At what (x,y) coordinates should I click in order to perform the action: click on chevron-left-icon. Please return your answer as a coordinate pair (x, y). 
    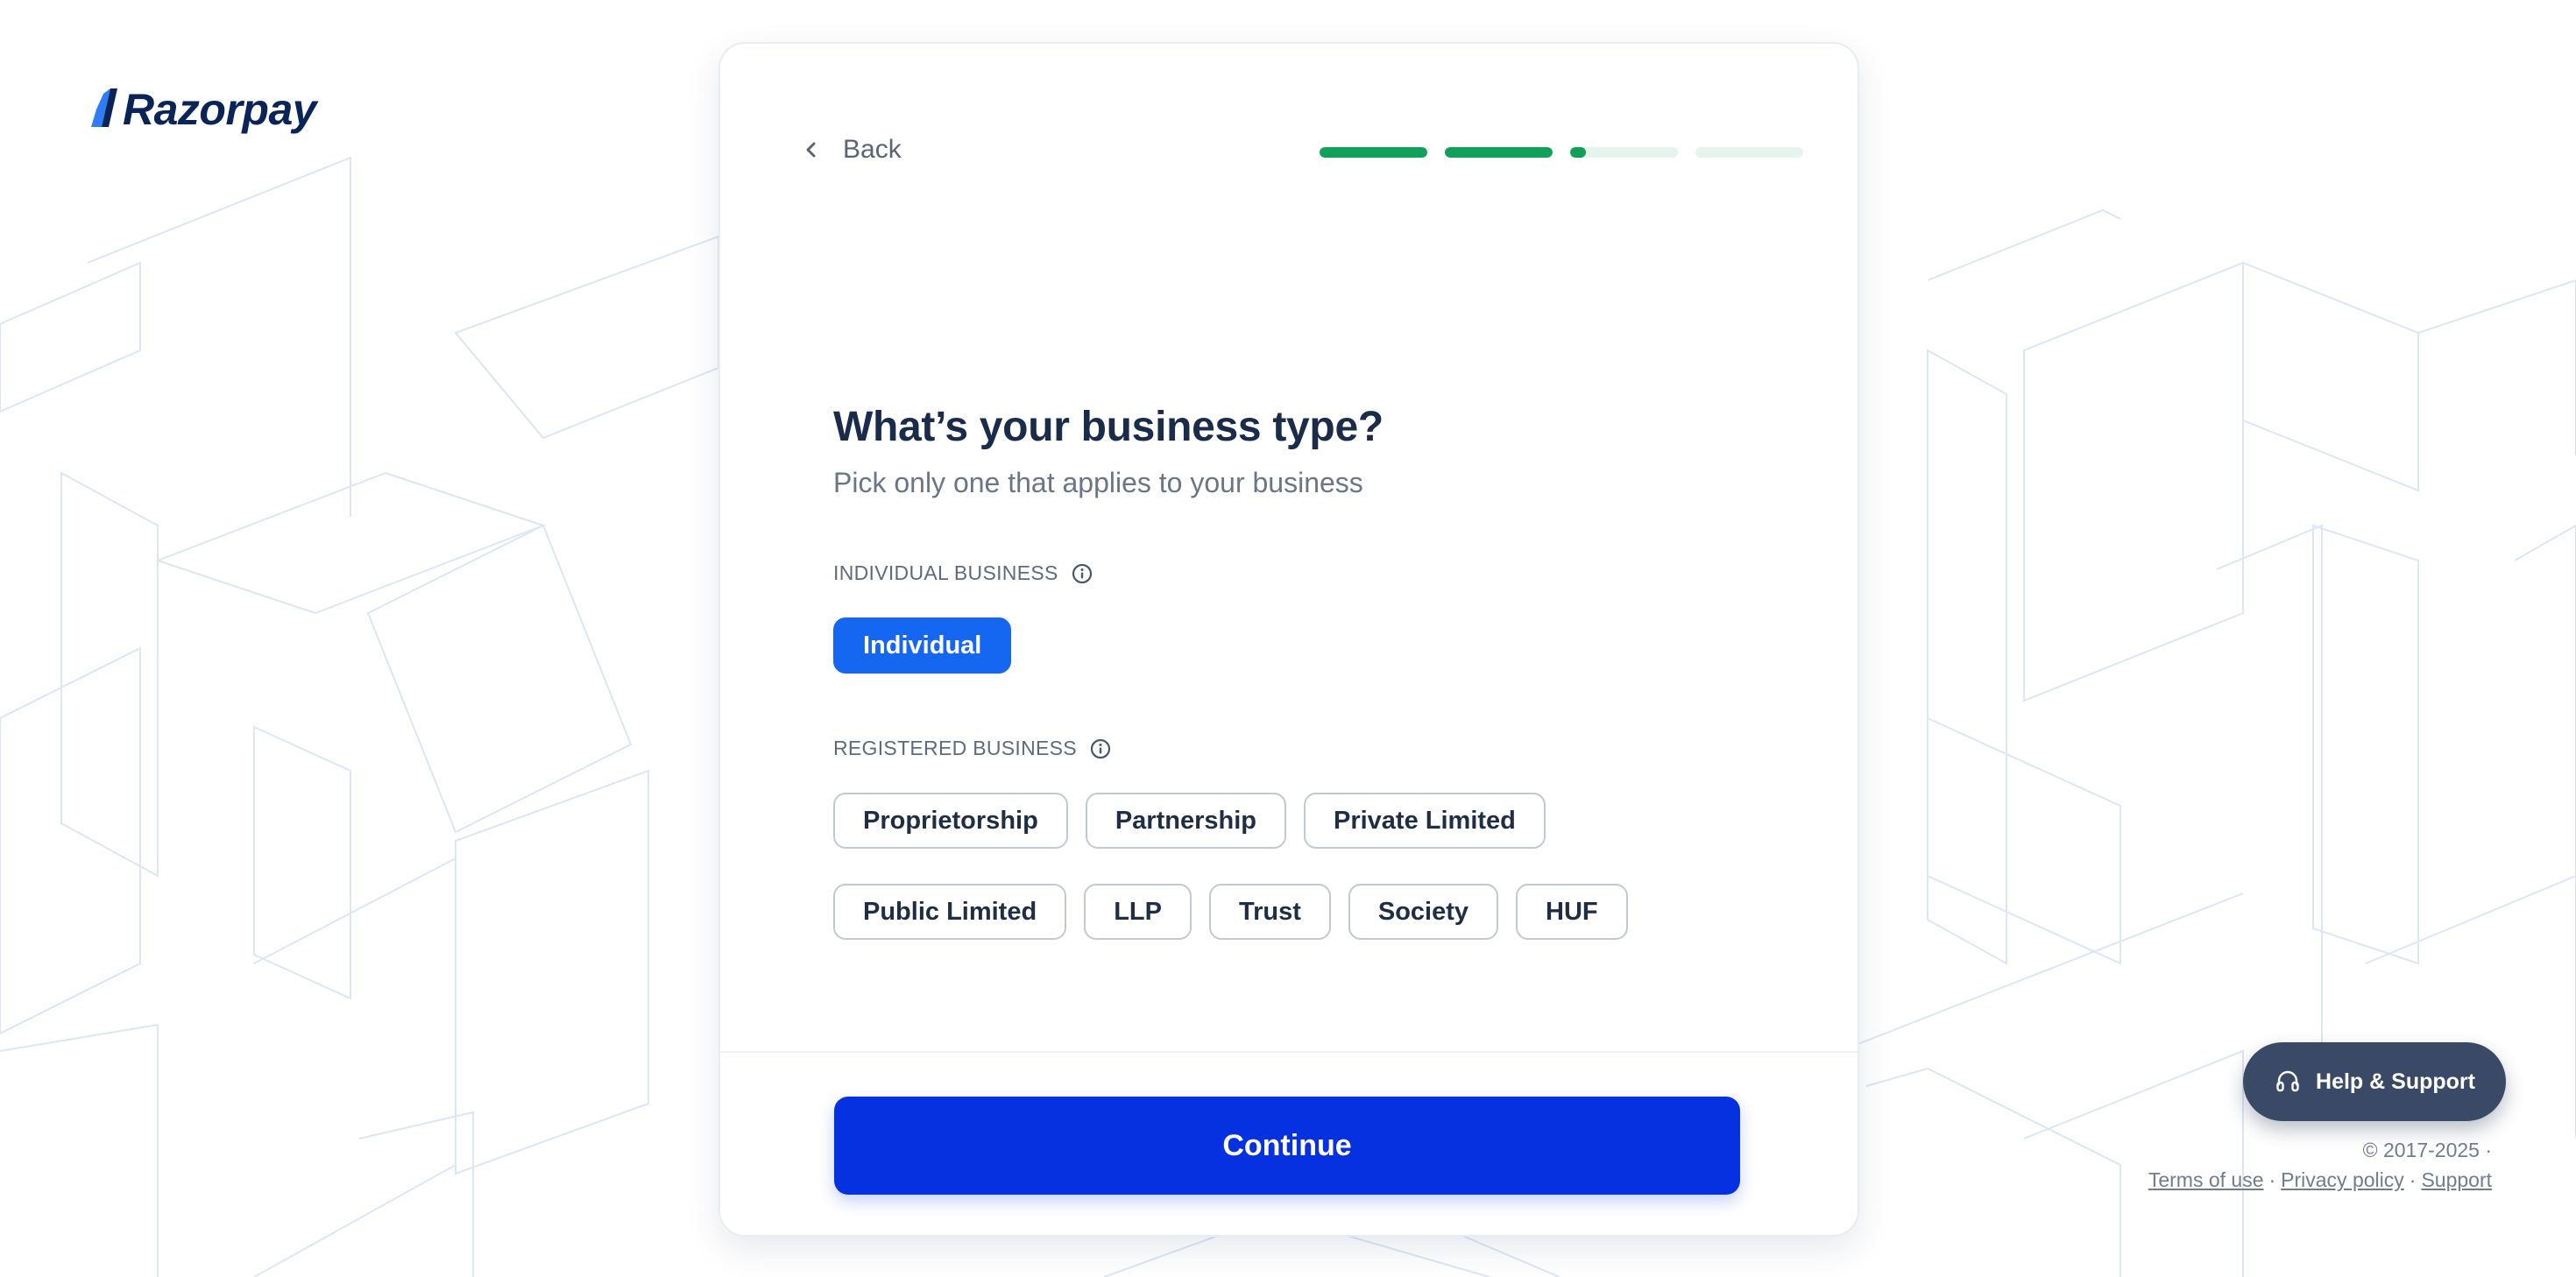
    Looking at the image, I should click on (811, 150).